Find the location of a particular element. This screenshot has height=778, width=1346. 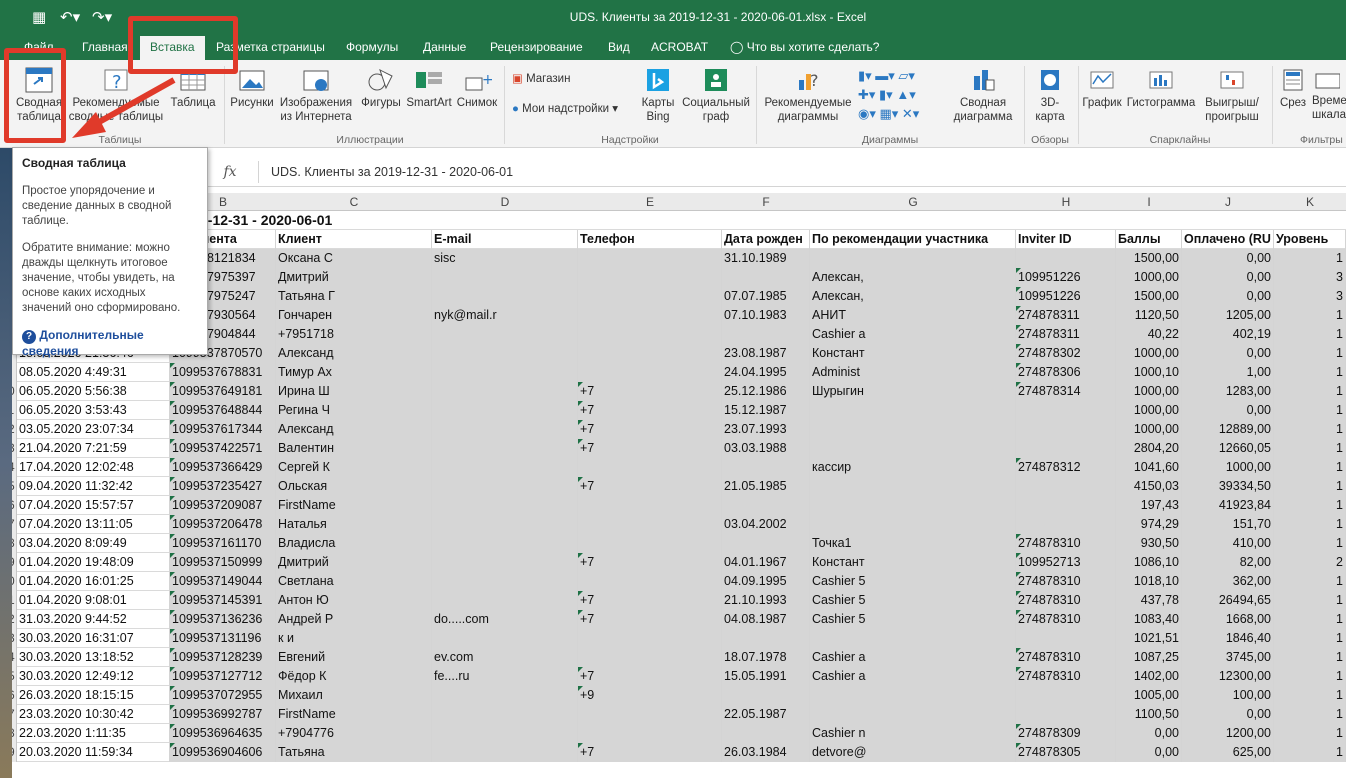

cell: Андрей Р is located at coordinates (354, 619).